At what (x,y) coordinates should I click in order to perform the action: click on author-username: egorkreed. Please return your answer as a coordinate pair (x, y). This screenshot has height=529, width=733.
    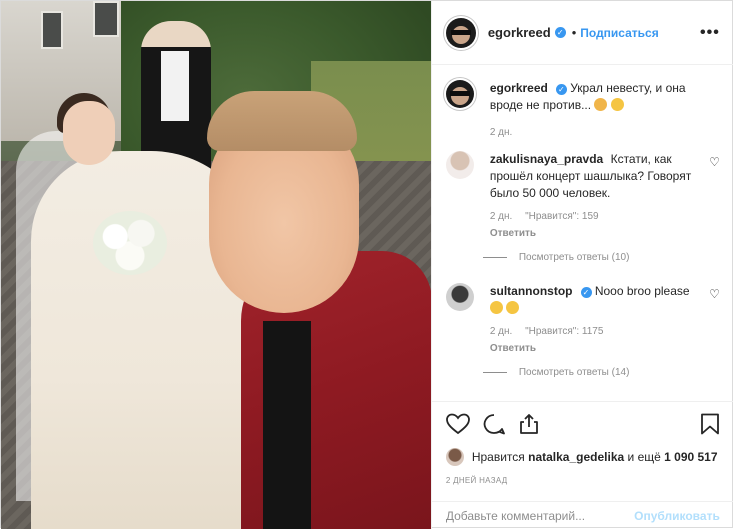
    Looking at the image, I should click on (519, 32).